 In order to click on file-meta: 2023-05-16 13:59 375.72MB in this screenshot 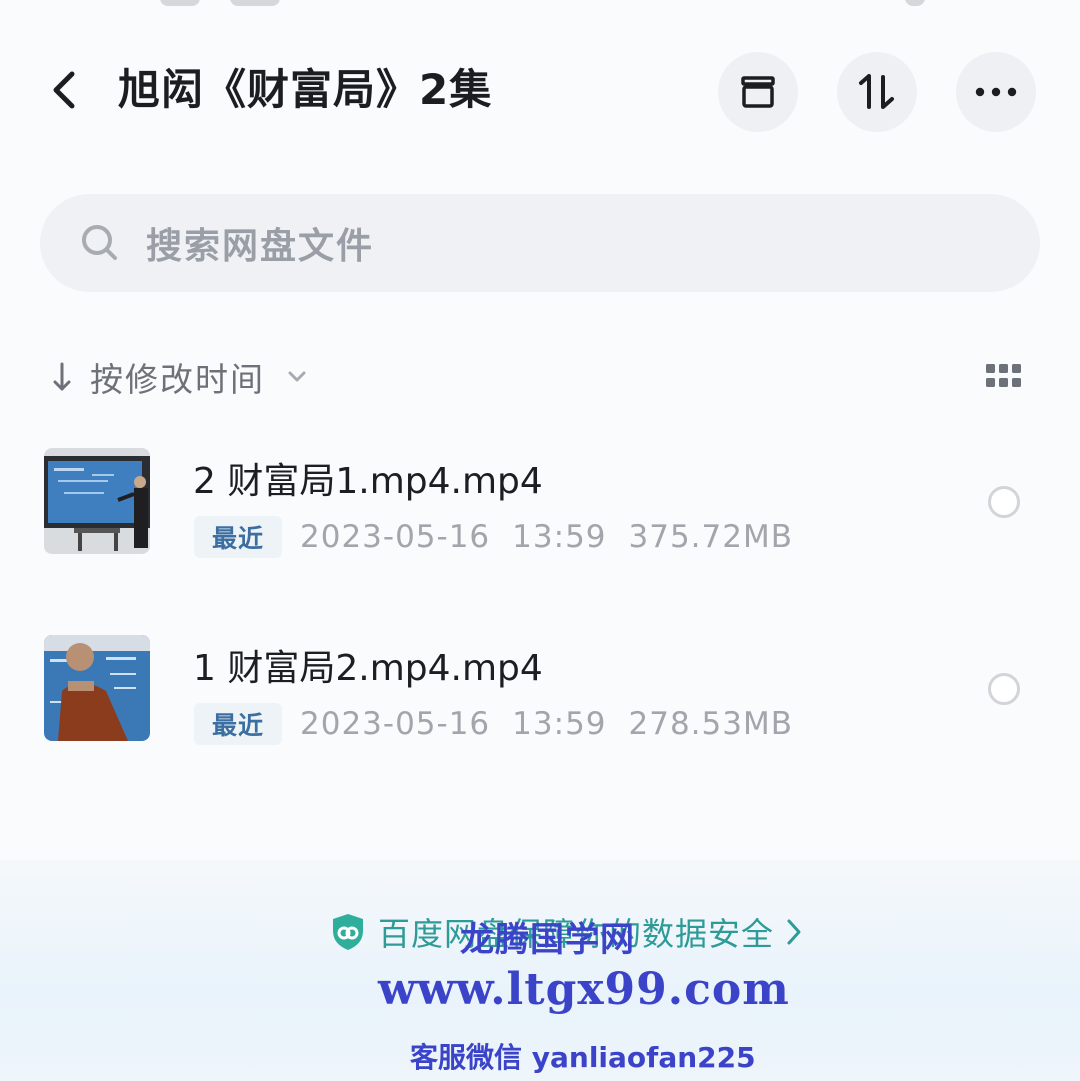, I will do `click(546, 537)`.